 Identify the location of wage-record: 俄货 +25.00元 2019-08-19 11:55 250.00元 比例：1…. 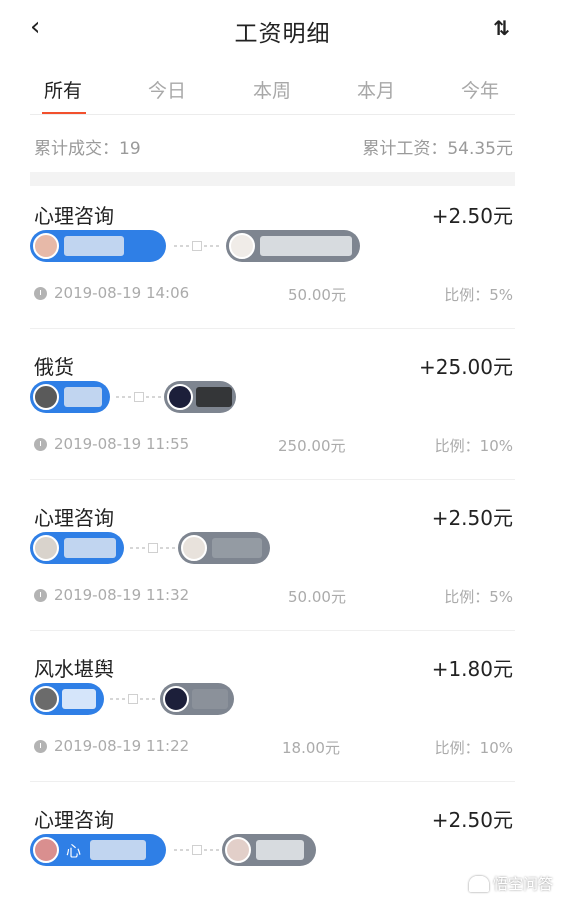
(272, 412).